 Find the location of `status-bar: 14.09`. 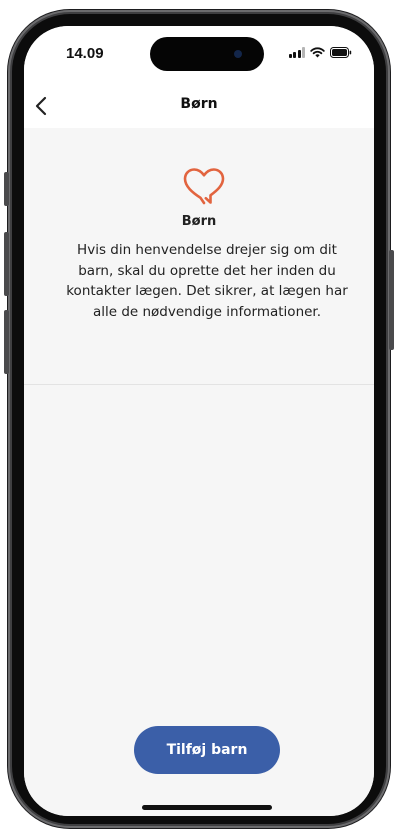

status-bar: 14.09 is located at coordinates (199, 55).